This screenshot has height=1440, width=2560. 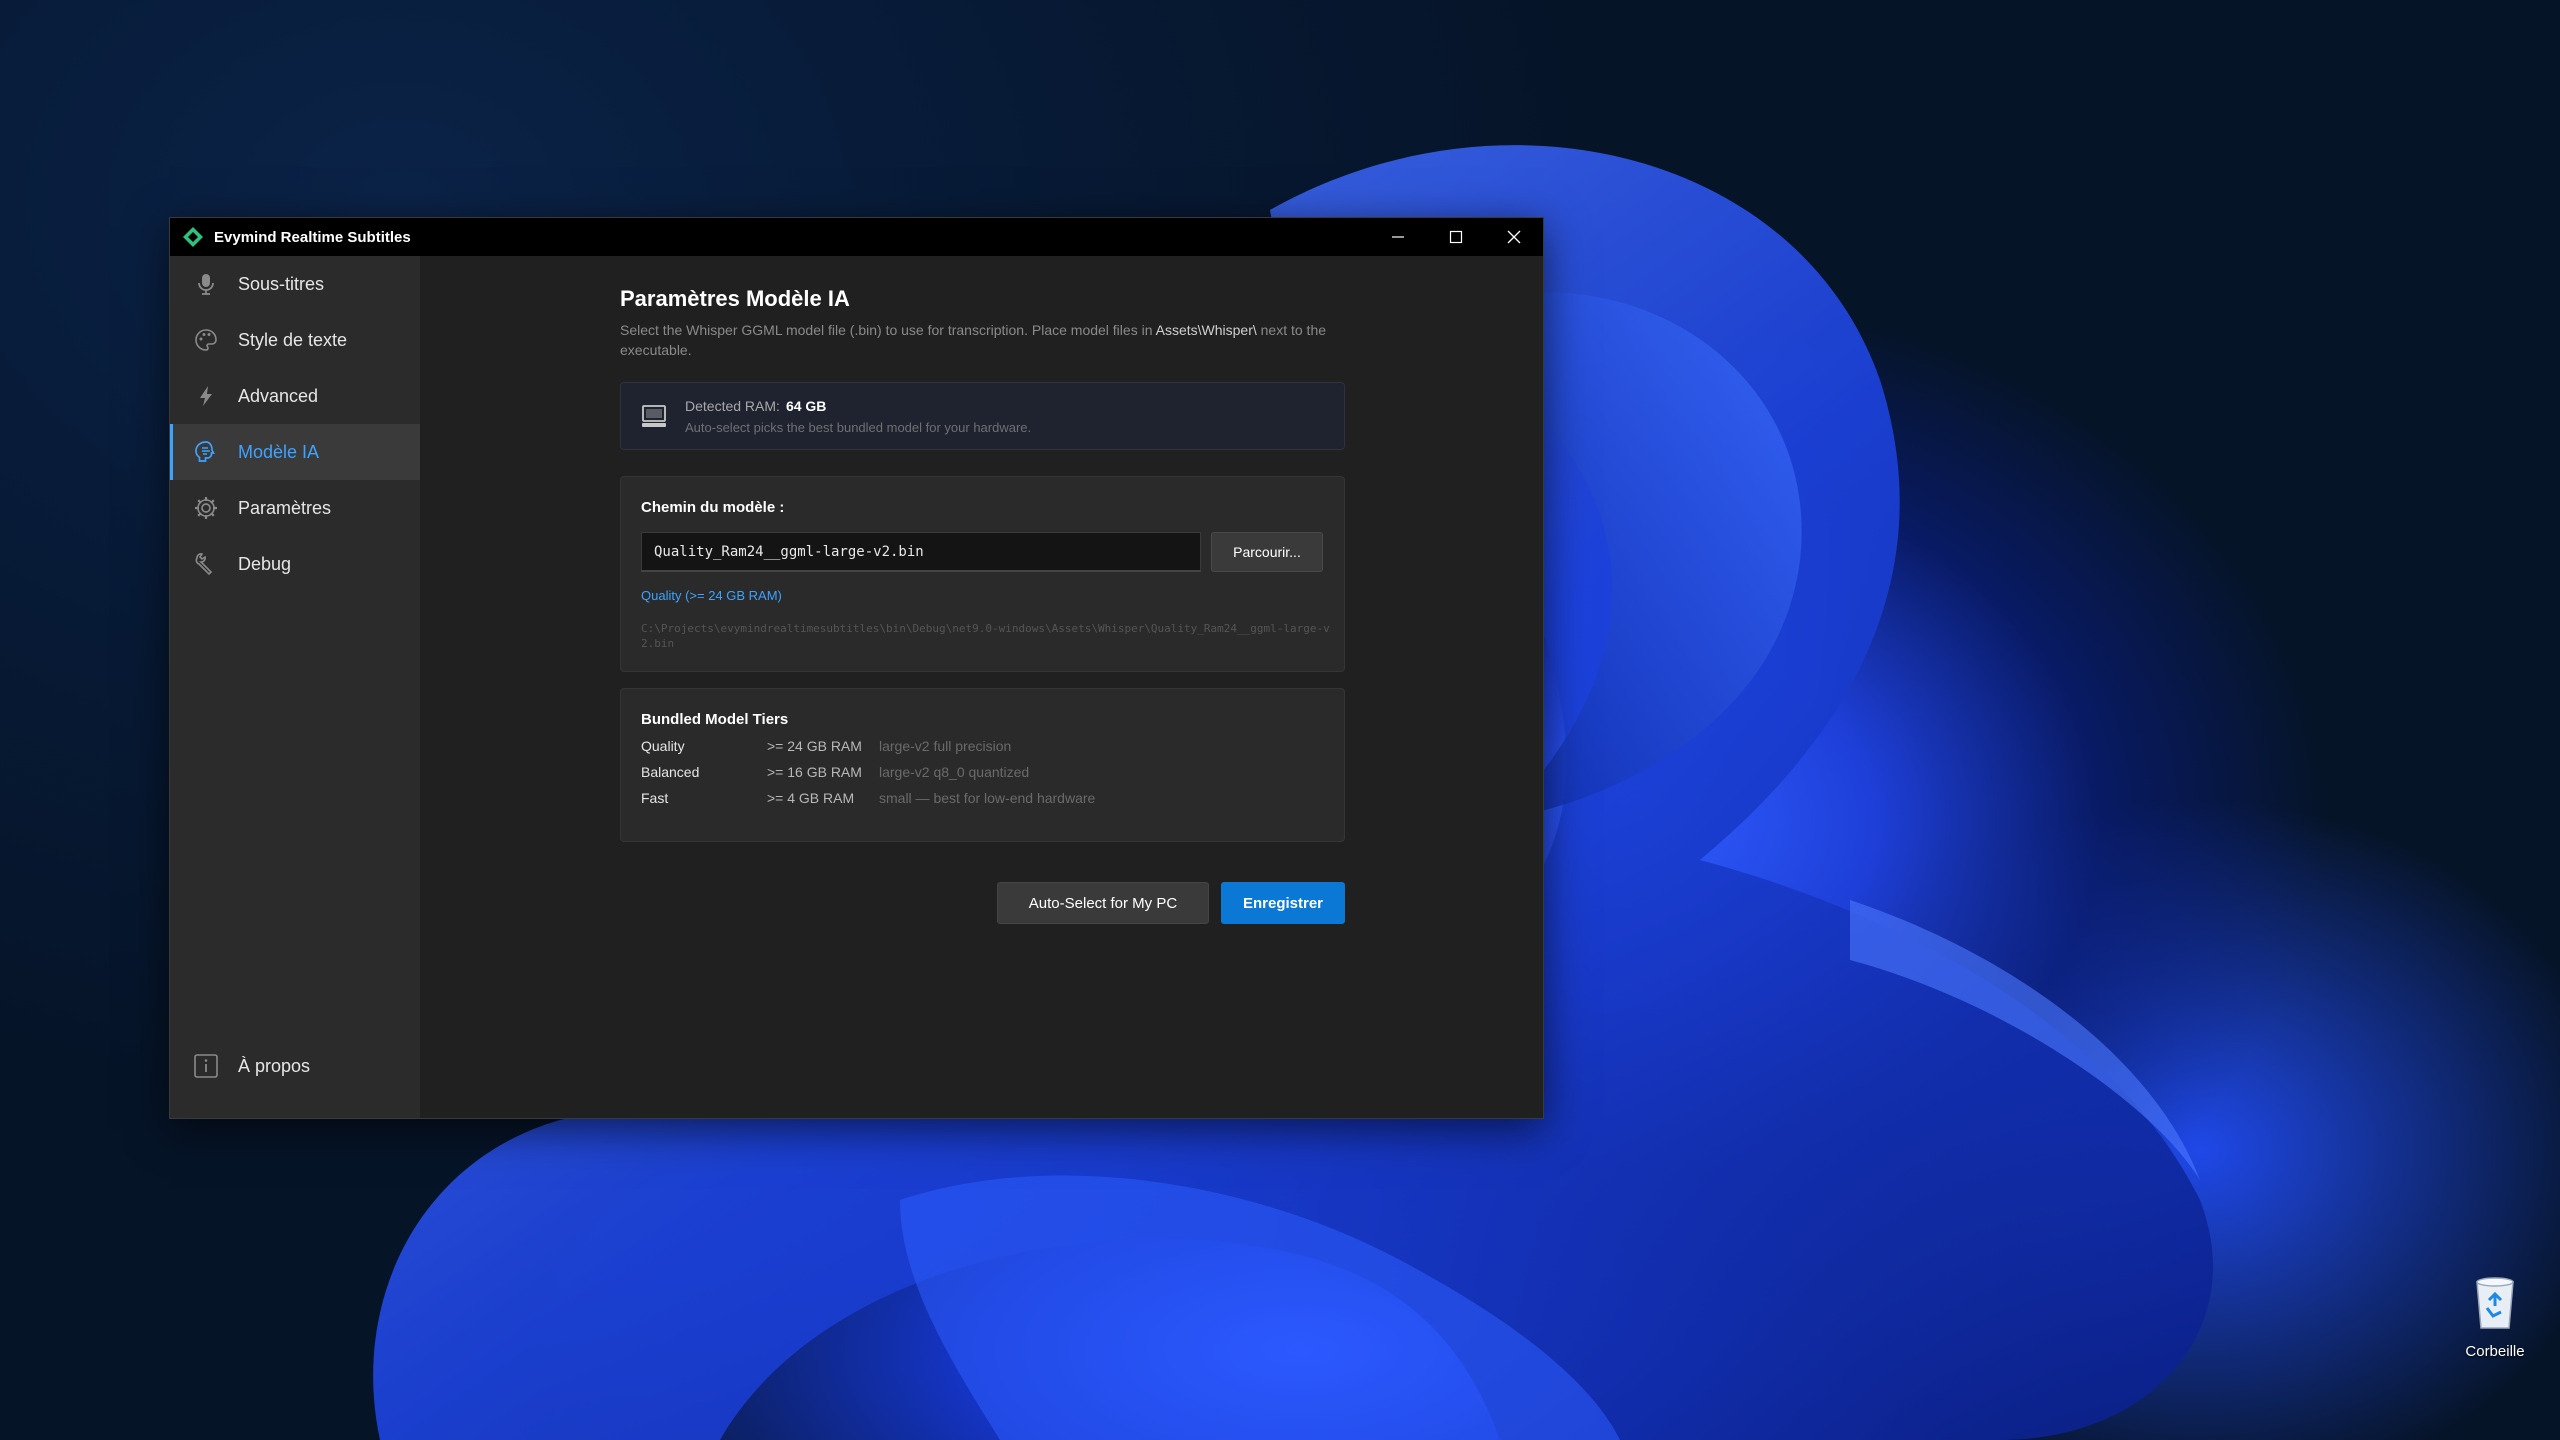 I want to click on sidebar-item-parametres: Paramètres, so click(x=295, y=508).